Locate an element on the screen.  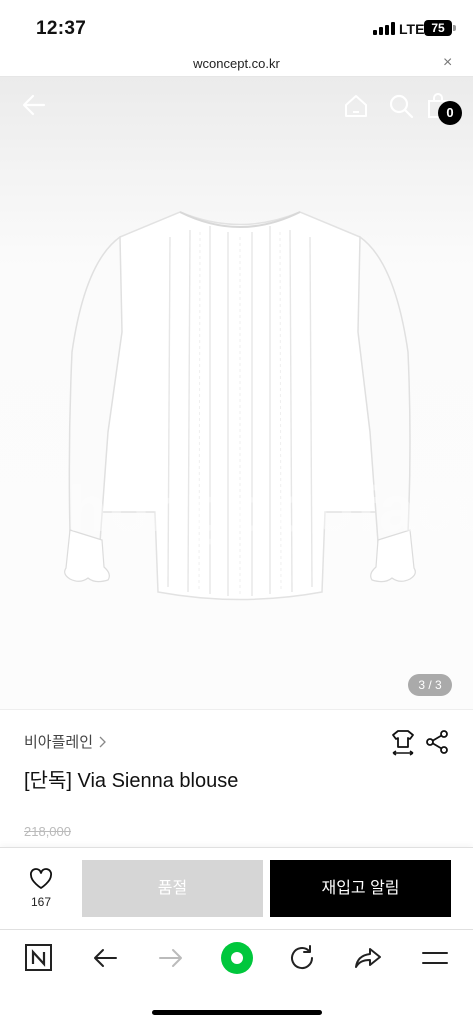
menu-icon is located at coordinates (435, 958).